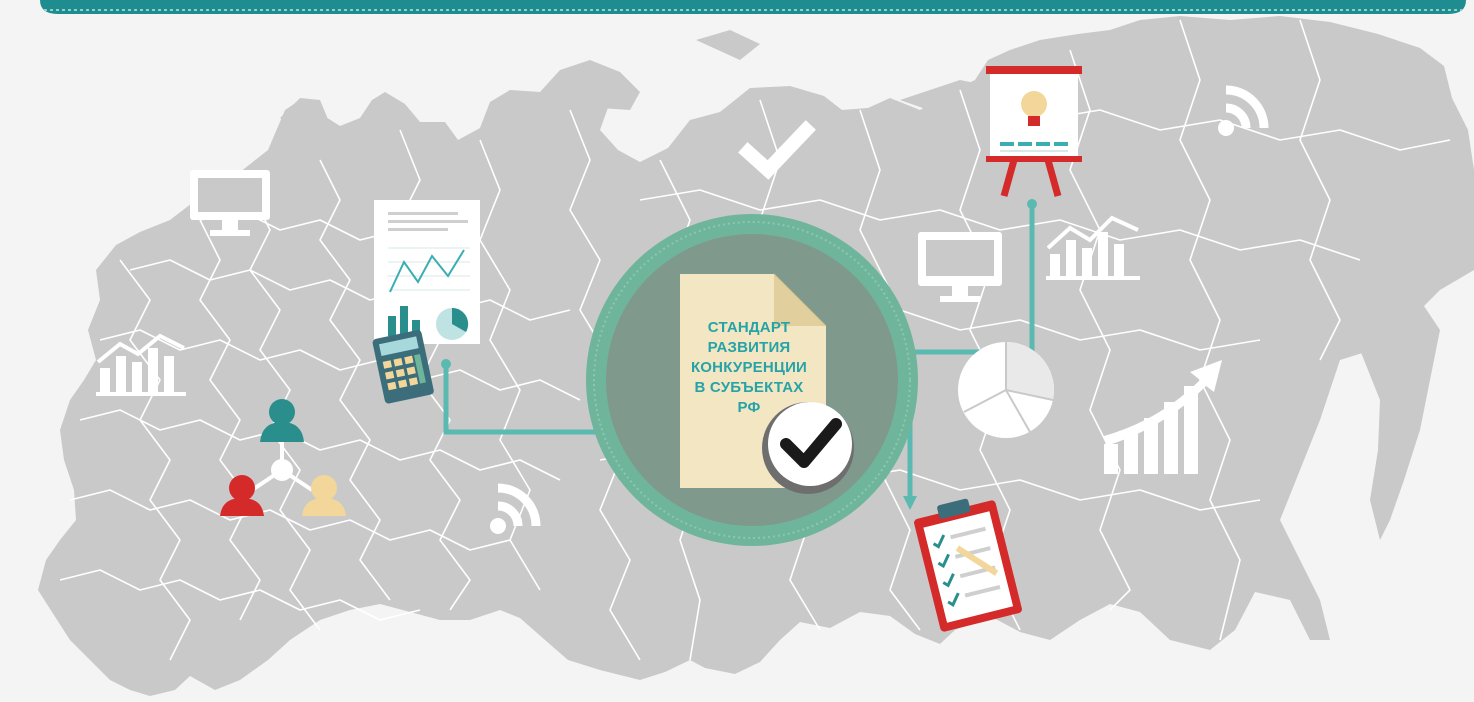 The width and height of the screenshot is (1474, 702). What do you see at coordinates (749, 387) in the screenshot?
I see `standard-title-line: В СУБЪЕКТАХ` at bounding box center [749, 387].